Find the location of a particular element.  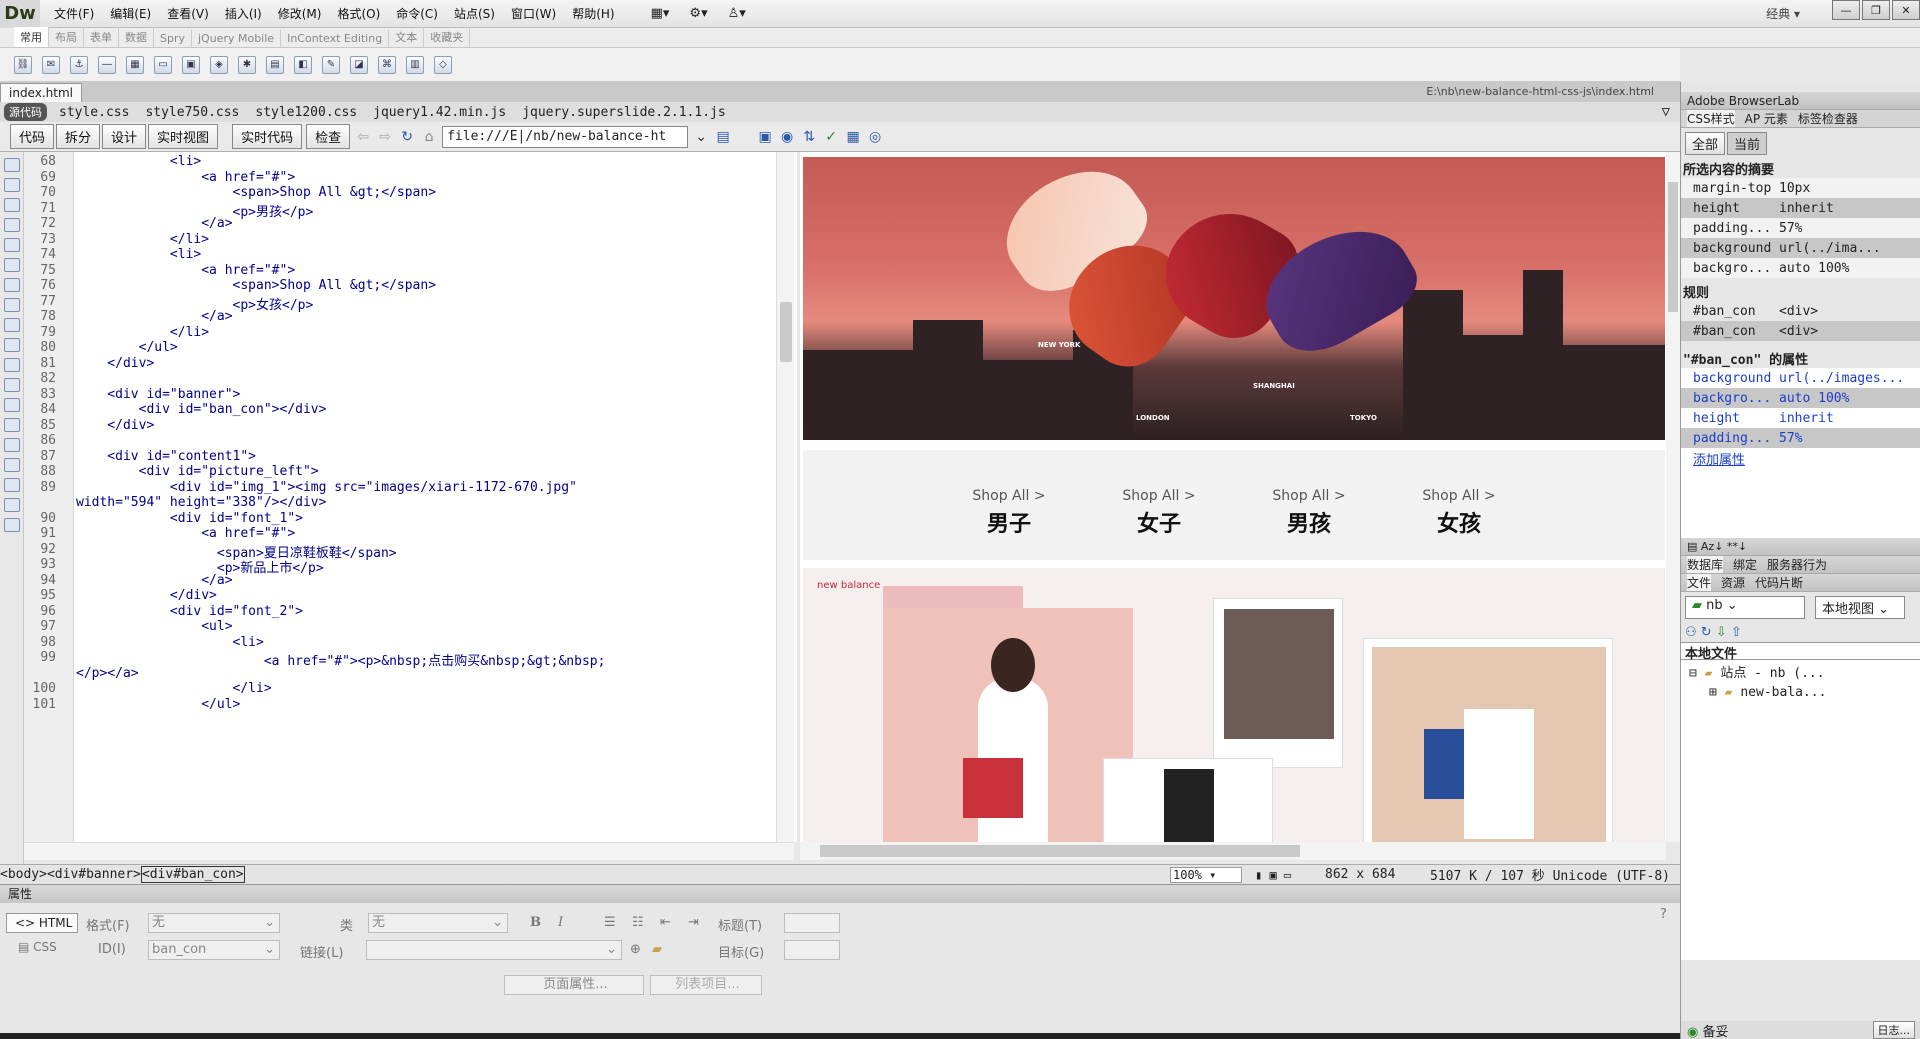

visual-aids-icon: ▦ is located at coordinates (853, 137).